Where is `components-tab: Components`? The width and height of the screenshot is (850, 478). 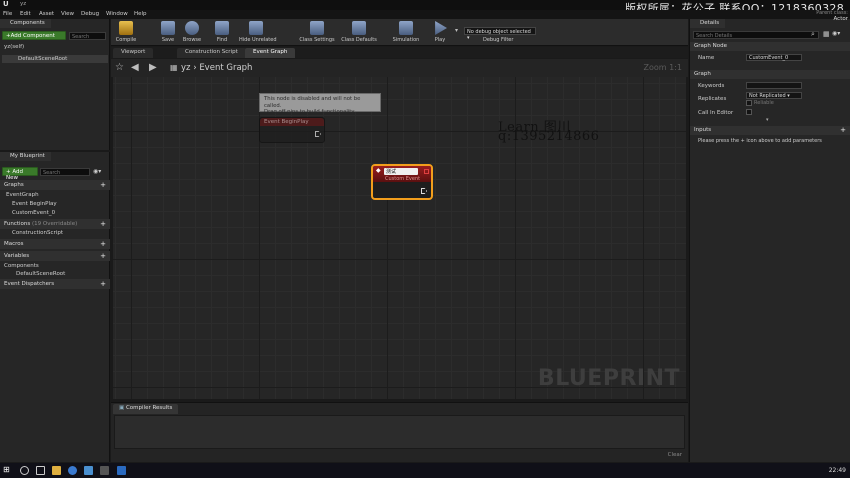
components-tab: Components is located at coordinates (25, 23).